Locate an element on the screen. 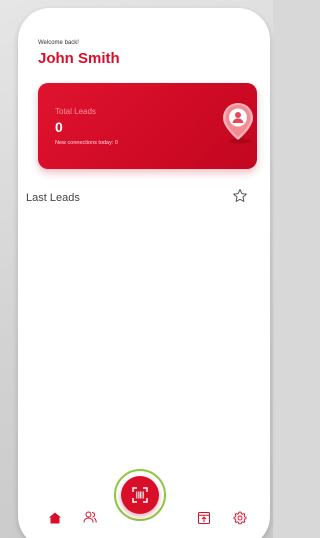 The height and width of the screenshot is (538, 320). scan-button is located at coordinates (140, 495).